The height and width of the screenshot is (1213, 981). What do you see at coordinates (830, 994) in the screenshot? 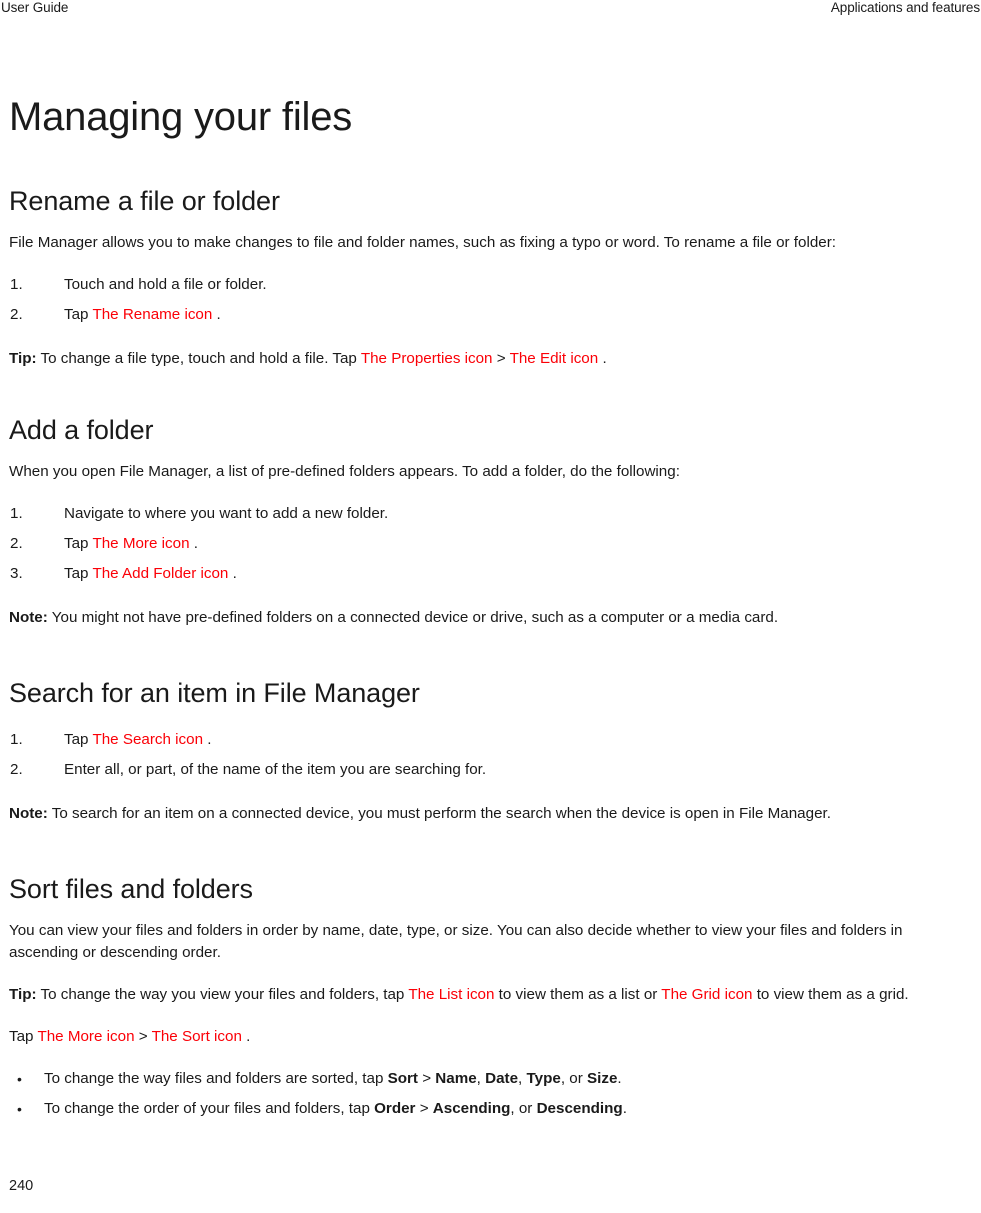
I see `tip-text-post: to view them as a grid.` at bounding box center [830, 994].